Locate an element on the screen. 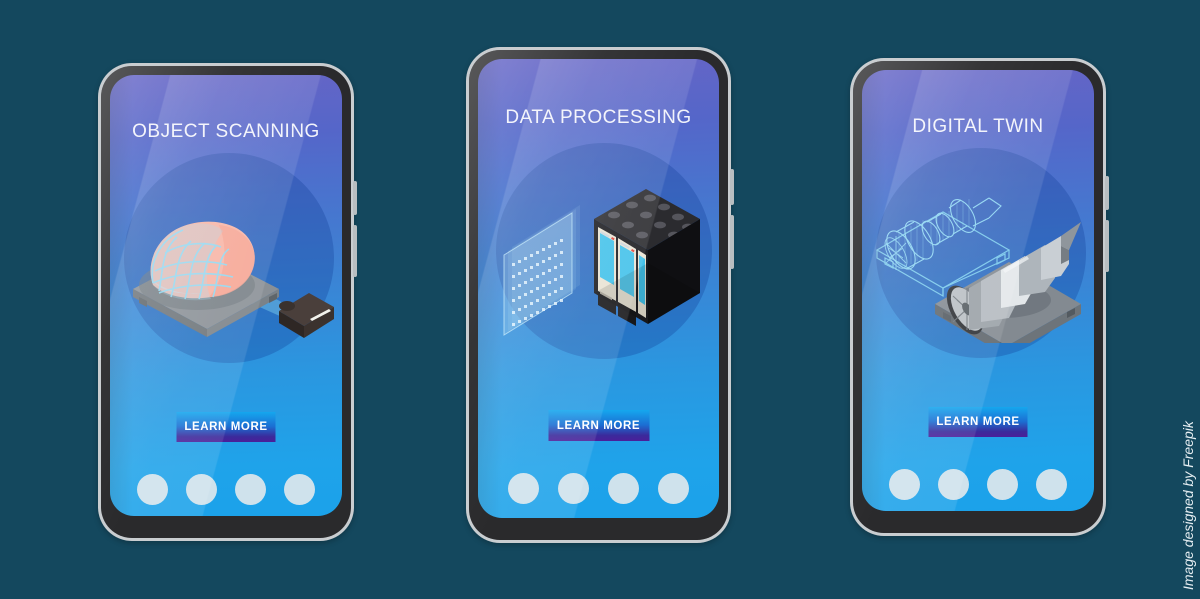 Image resolution: width=1200 pixels, height=599 pixels. turbine-twin-svg is located at coordinates (978, 270).